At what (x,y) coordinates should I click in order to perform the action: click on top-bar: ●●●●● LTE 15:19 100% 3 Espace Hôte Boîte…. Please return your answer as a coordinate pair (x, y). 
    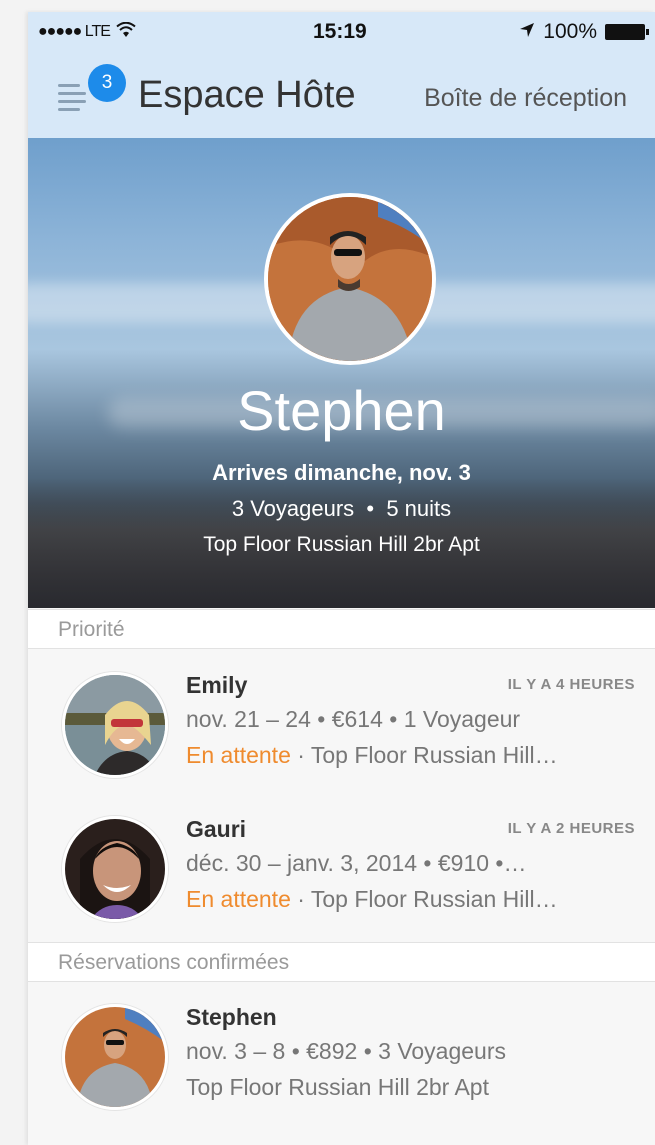
    Looking at the image, I should click on (341, 75).